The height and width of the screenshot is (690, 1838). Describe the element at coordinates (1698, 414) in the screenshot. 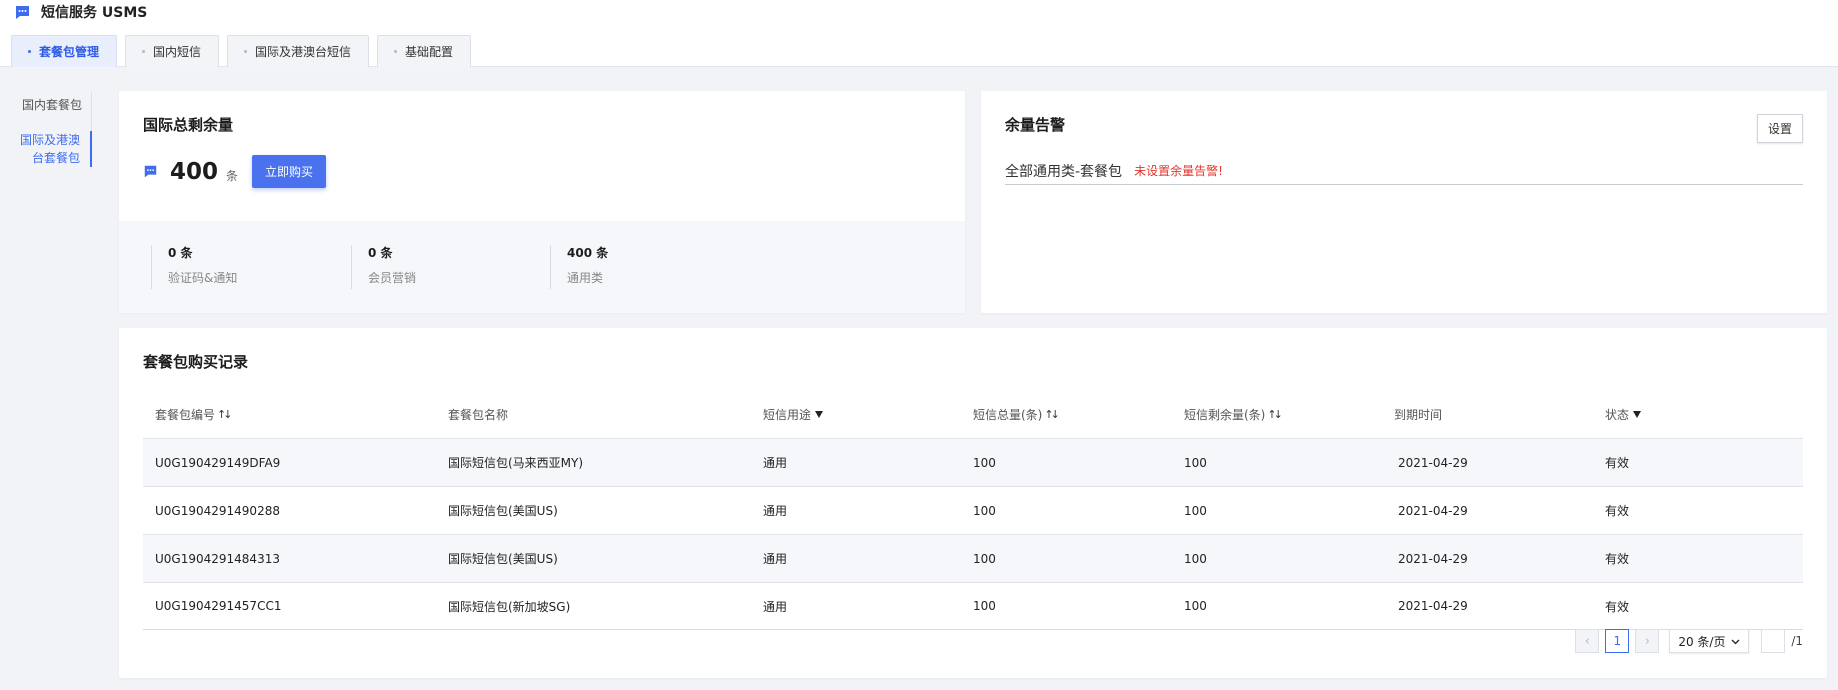

I see `column-header-status: 状态` at that location.